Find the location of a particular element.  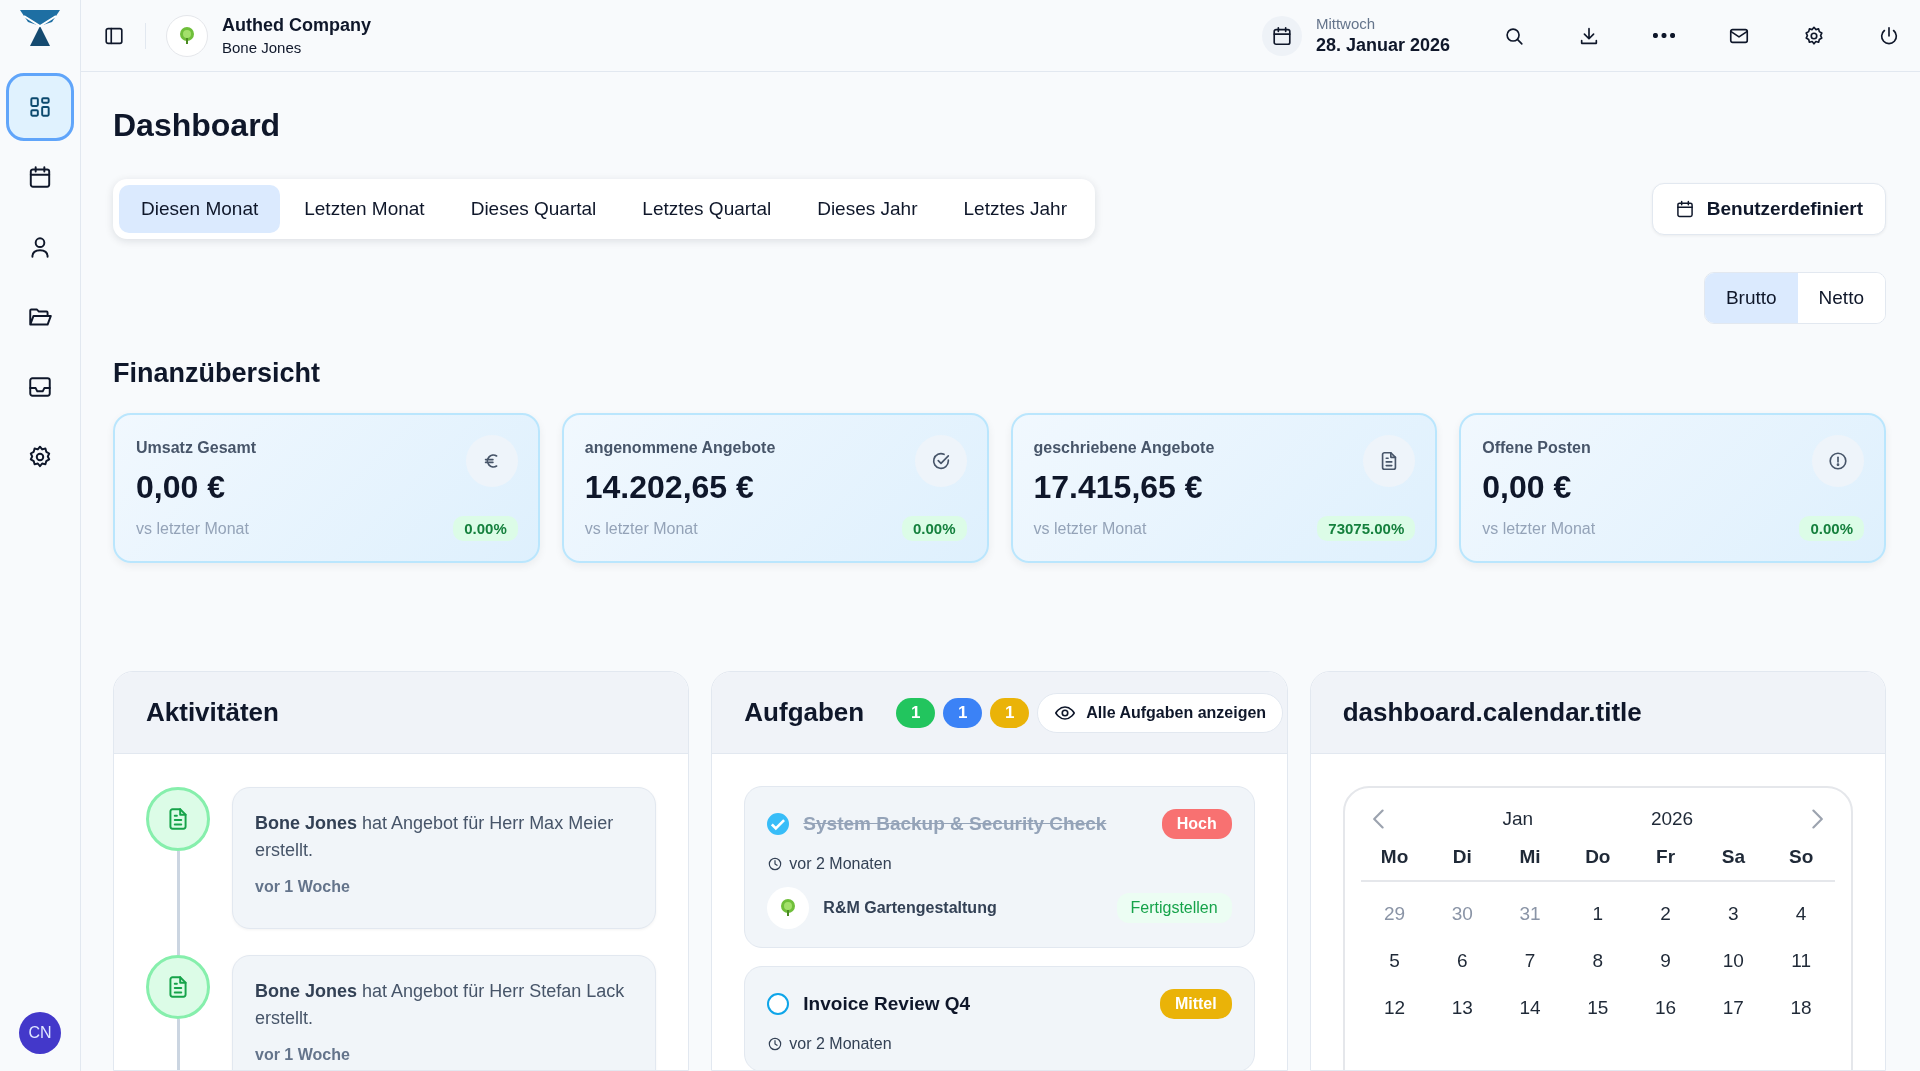

period-tab: Dieses Quartal is located at coordinates (533, 209).